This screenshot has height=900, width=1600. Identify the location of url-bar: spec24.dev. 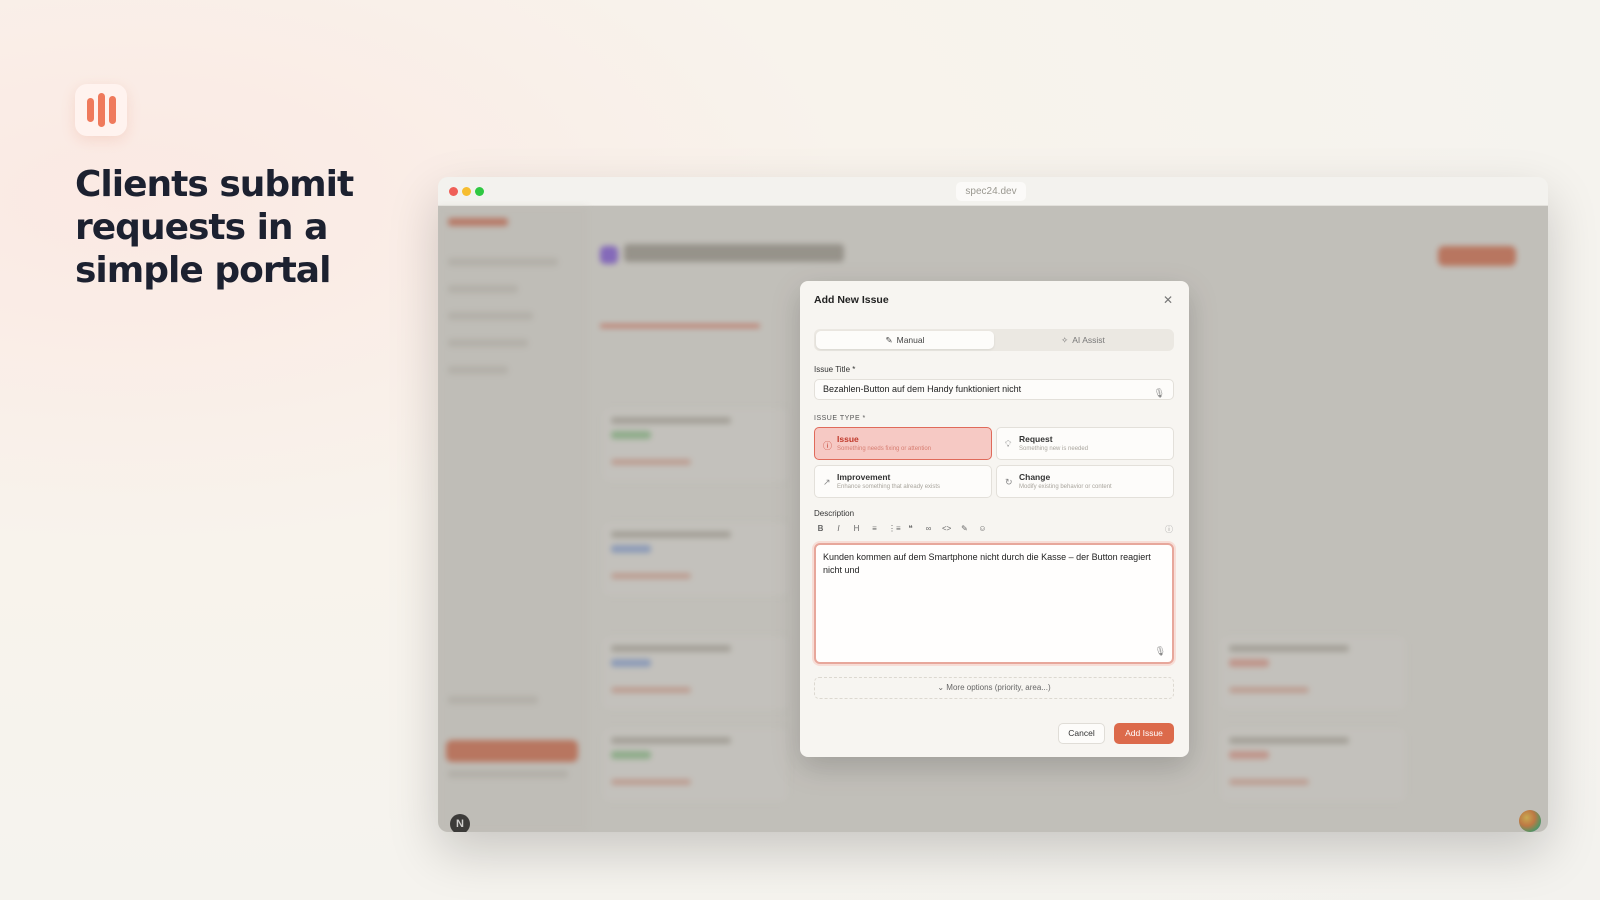
(991, 191).